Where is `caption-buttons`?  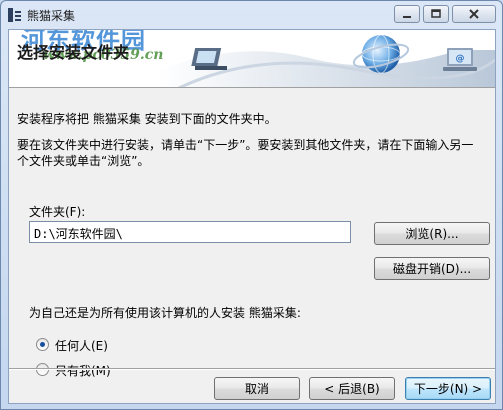 caption-buttons is located at coordinates (445, 14).